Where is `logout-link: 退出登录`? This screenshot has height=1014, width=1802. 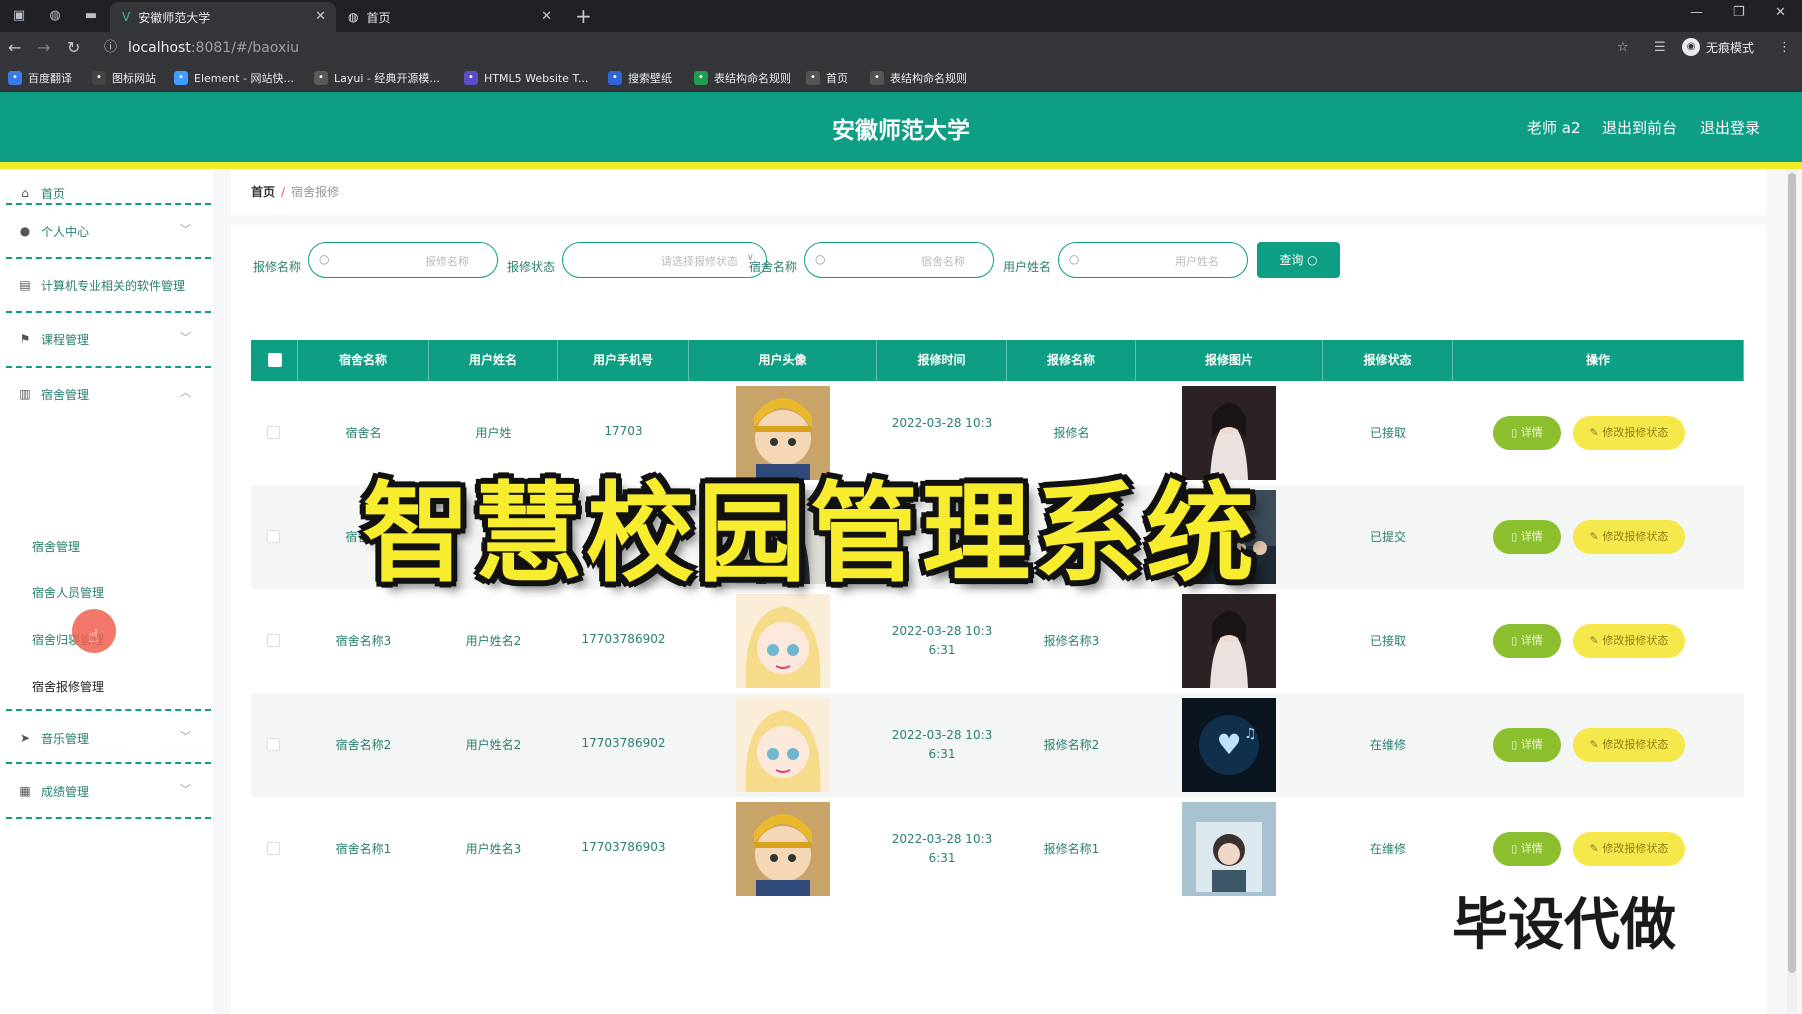
logout-link: 退出登录 is located at coordinates (1730, 127).